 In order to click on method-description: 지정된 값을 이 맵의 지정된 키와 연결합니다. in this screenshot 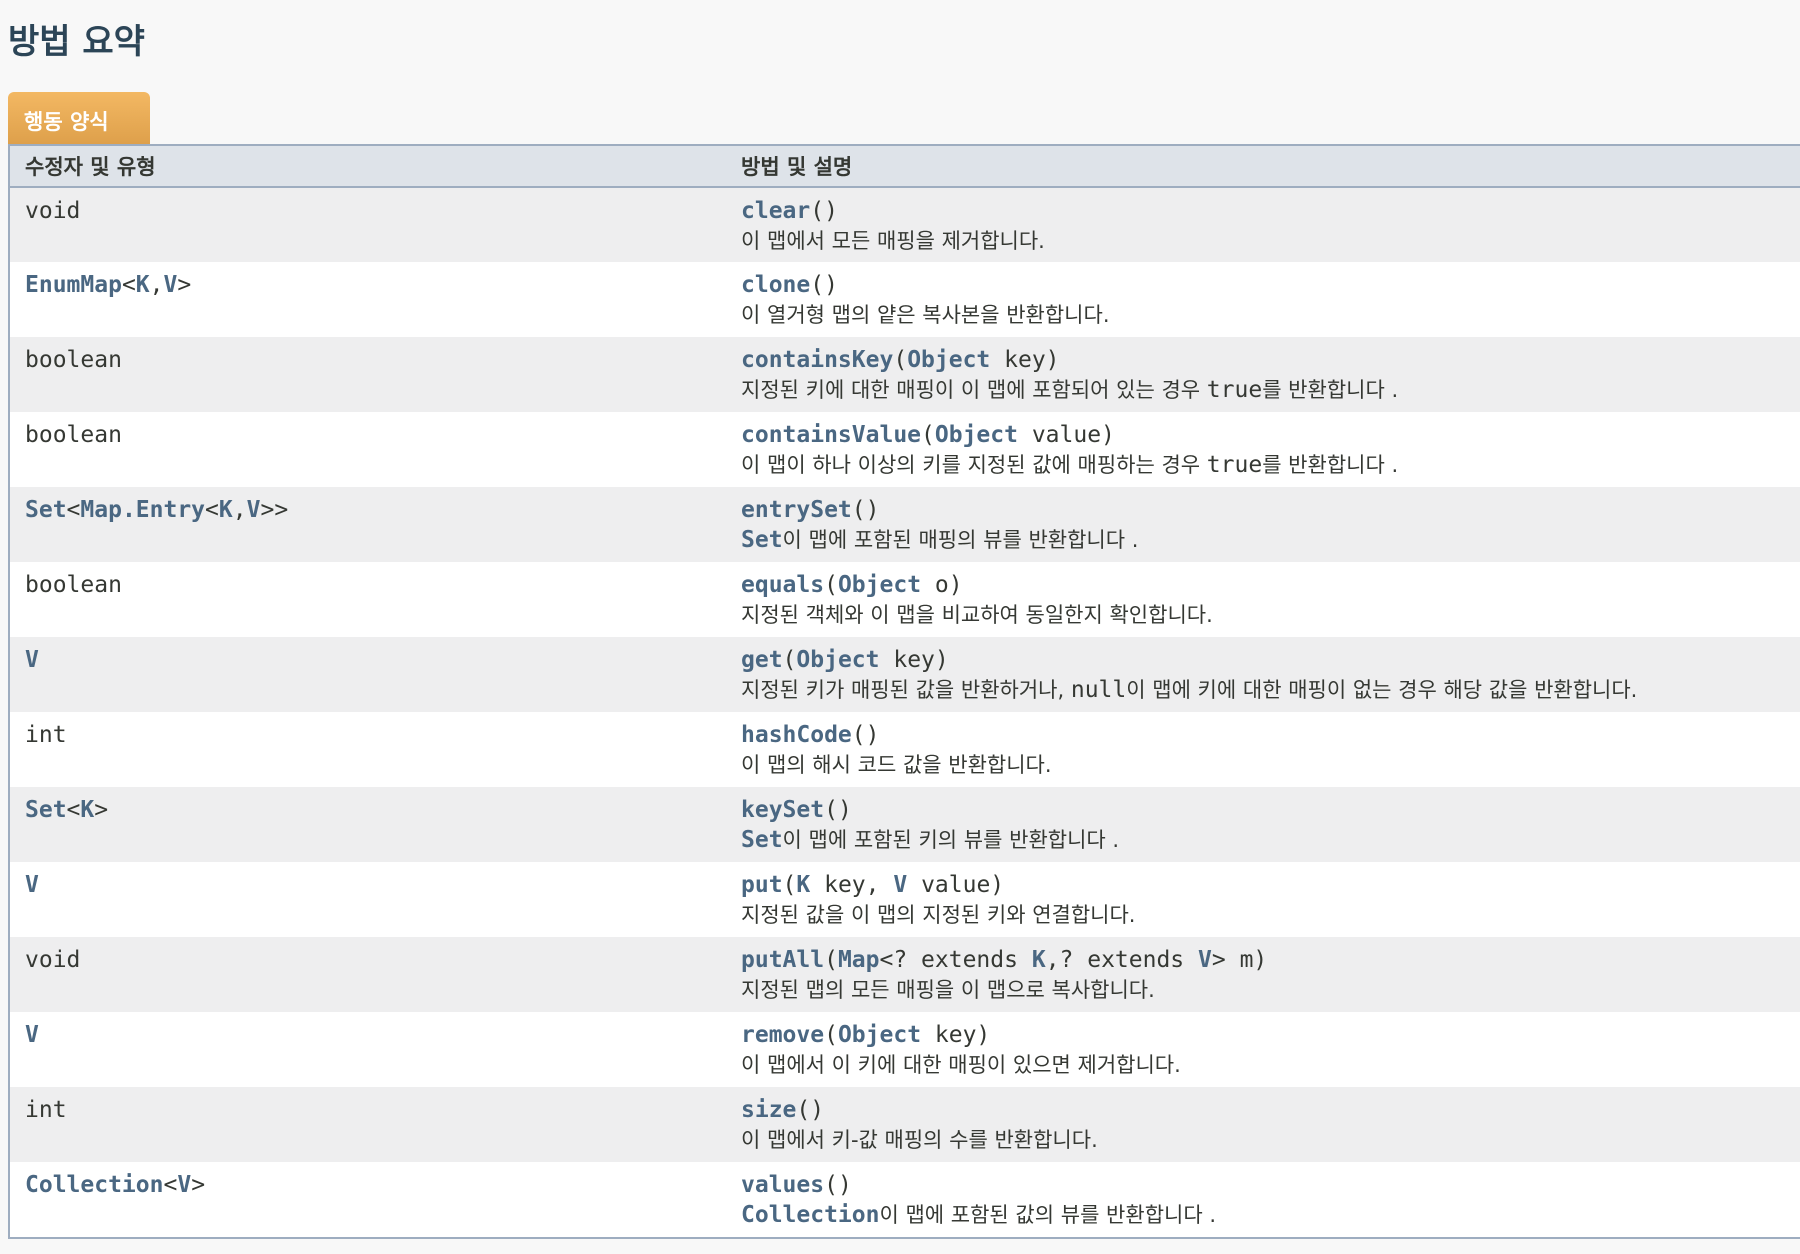, I will do `click(1270, 915)`.